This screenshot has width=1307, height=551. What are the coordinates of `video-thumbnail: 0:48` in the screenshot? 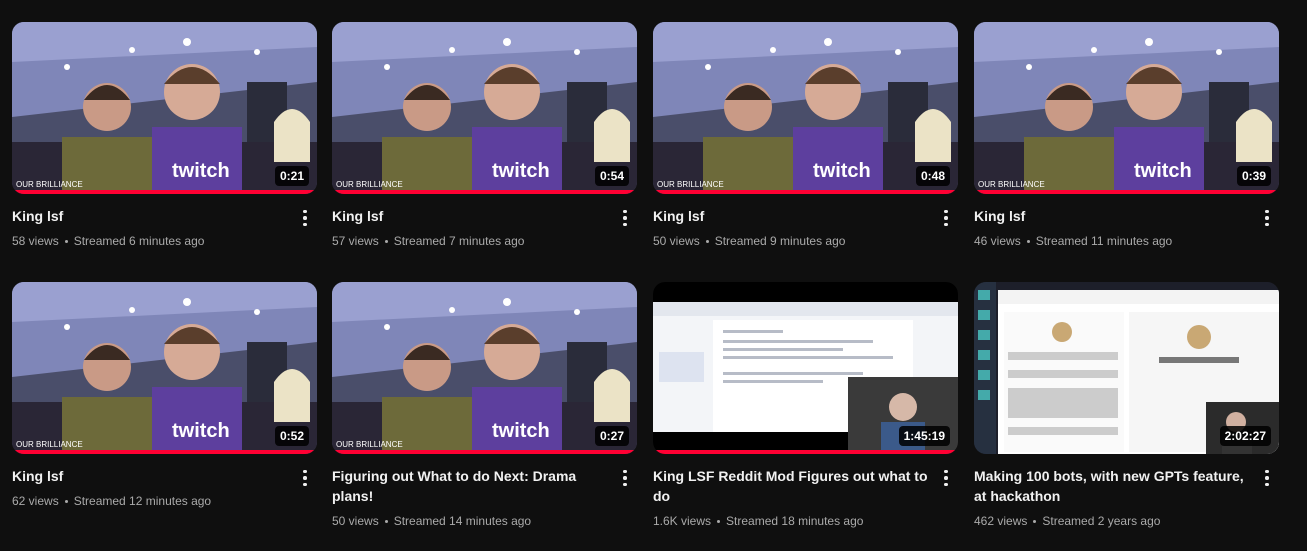 It's located at (805, 108).